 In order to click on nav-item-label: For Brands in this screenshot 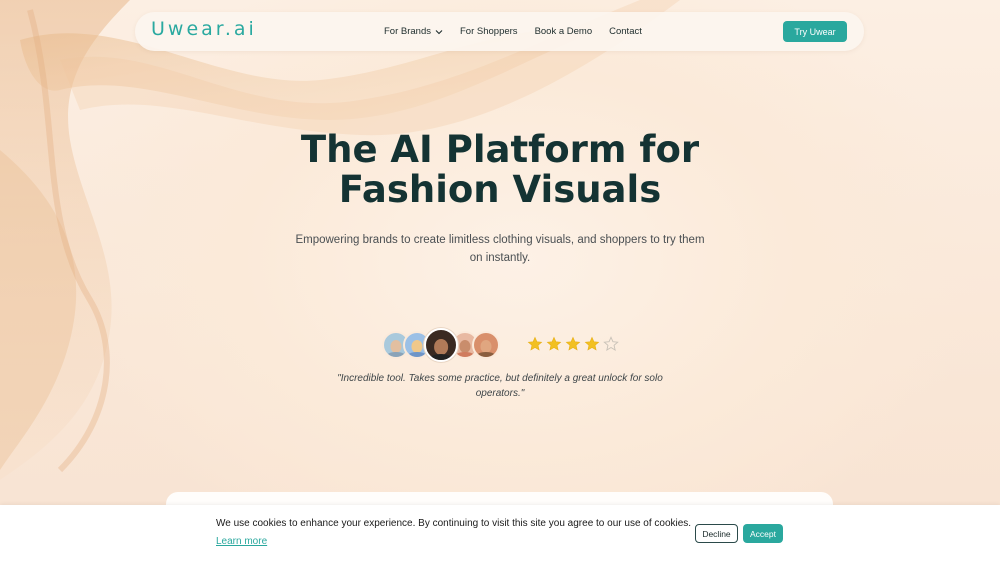, I will do `click(407, 31)`.